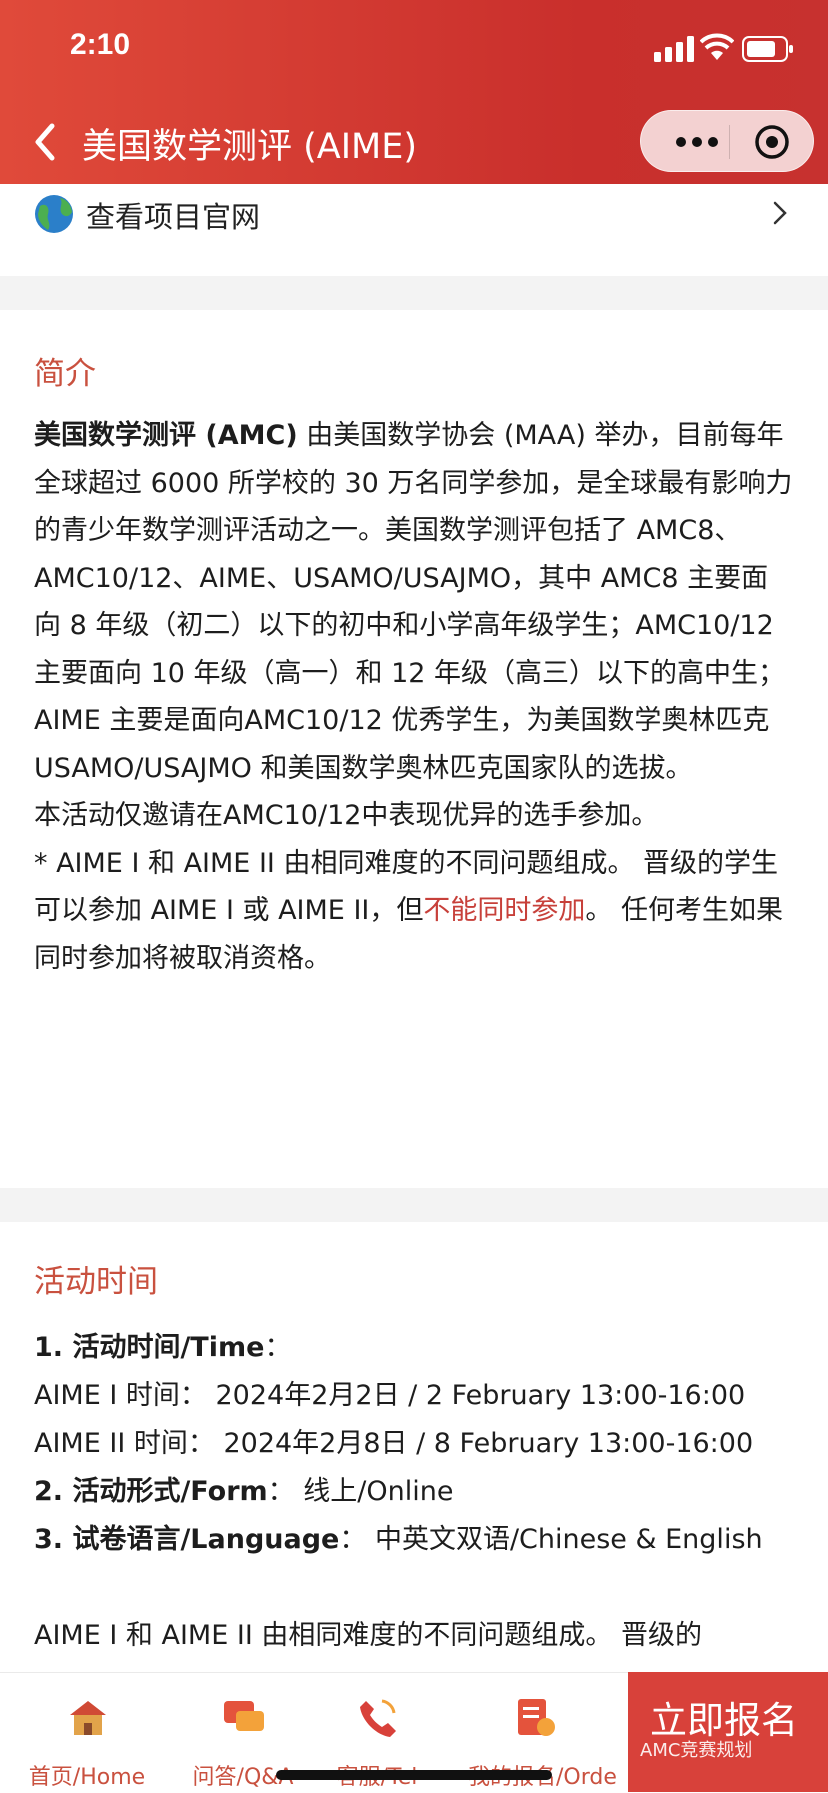 The width and height of the screenshot is (828, 1793). Describe the element at coordinates (696, 1750) in the screenshot. I see `watermark-text: AMC竞赛规划` at that location.